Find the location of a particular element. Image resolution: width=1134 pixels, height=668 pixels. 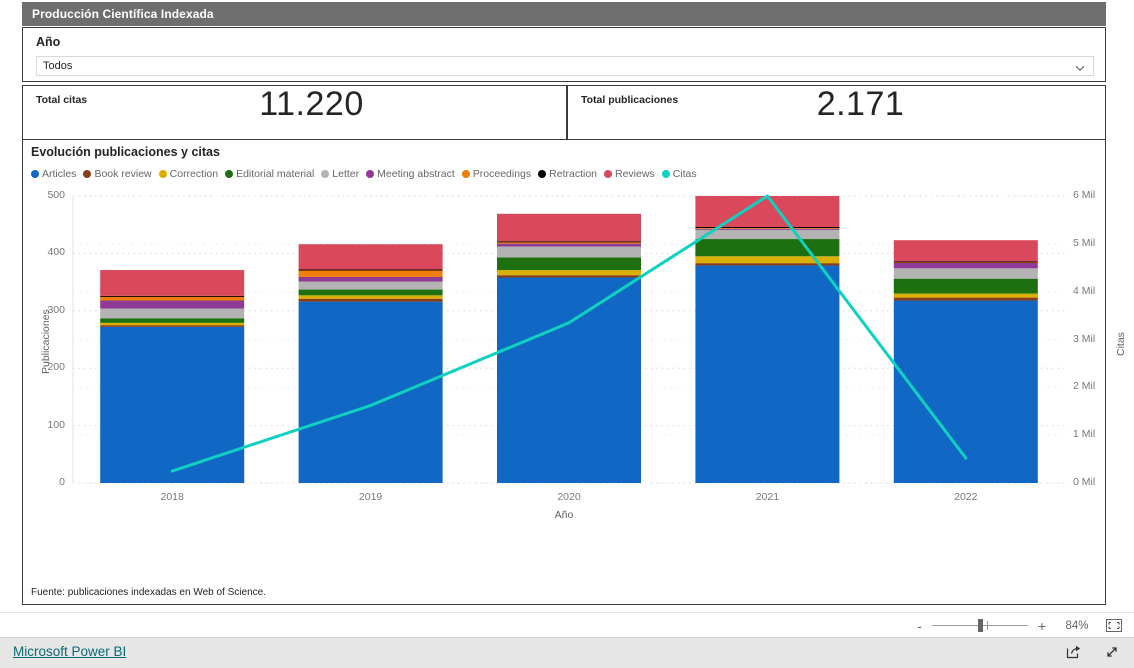

legend-item: Correction is located at coordinates (188, 174).